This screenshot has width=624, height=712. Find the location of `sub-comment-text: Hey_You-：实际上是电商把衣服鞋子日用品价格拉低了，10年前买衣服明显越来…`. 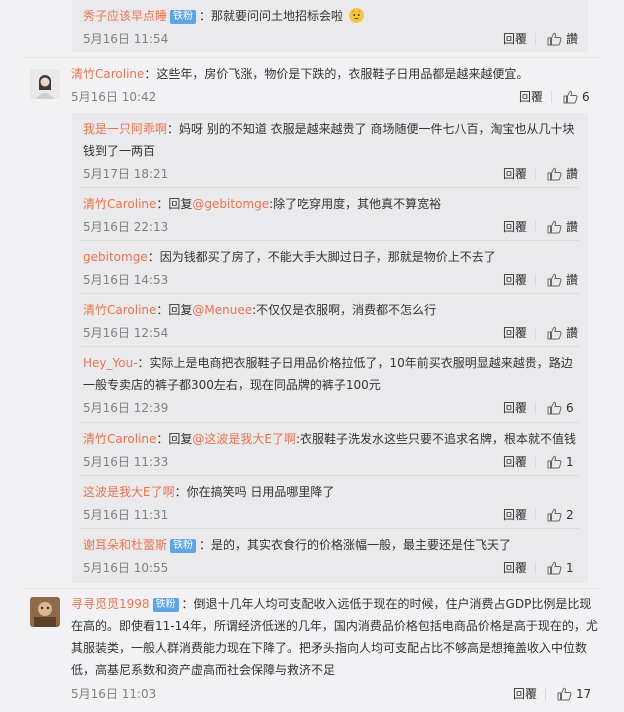

sub-comment-text: Hey_You-：实际上是电商把衣服鞋子日用品价格拉低了，10年前买衣服明显越来… is located at coordinates (328, 363).